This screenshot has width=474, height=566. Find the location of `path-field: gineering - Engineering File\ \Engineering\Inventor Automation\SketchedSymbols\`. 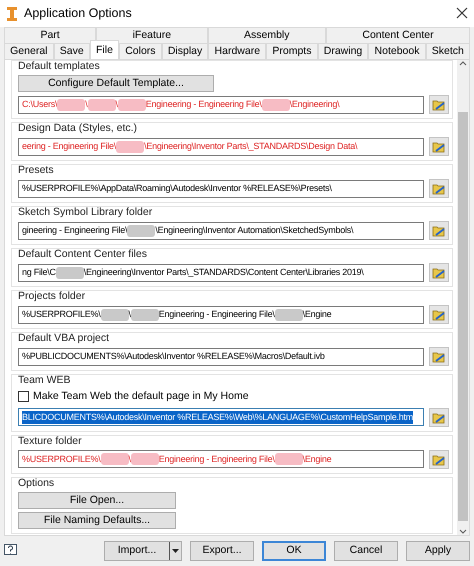

path-field: gineering - Engineering File\ \Engineering\Inventor Automation\SketchedSymbols\ is located at coordinates (221, 231).